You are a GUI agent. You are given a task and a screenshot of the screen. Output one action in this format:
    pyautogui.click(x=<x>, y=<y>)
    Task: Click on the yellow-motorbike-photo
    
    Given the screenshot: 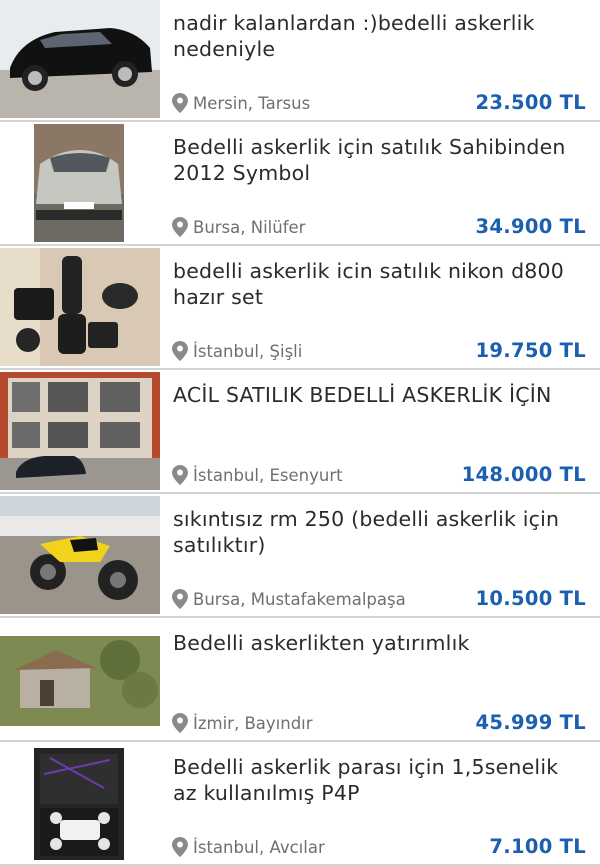 What is the action you would take?
    pyautogui.click(x=80, y=555)
    